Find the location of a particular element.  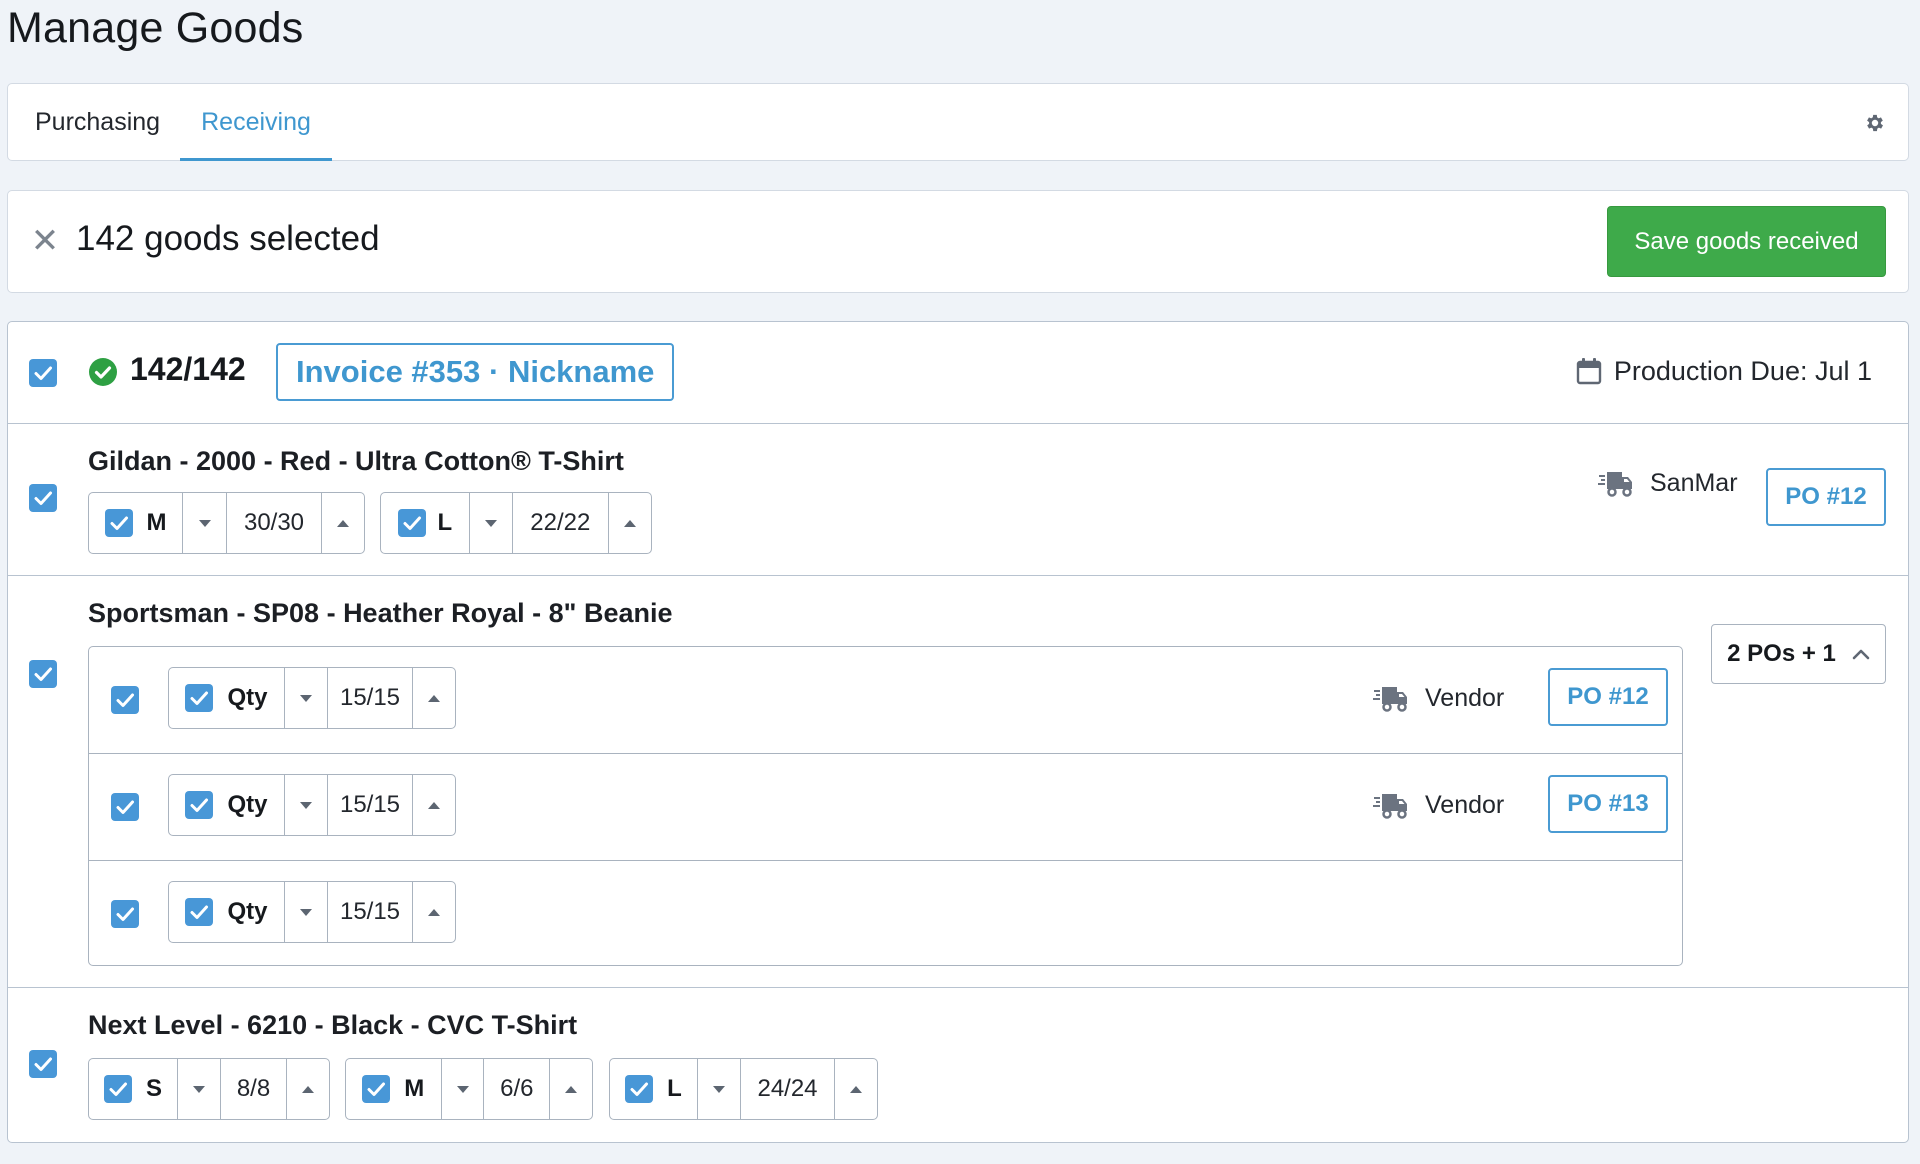

pos-summary-button: 2 POs + 1 is located at coordinates (1798, 654).